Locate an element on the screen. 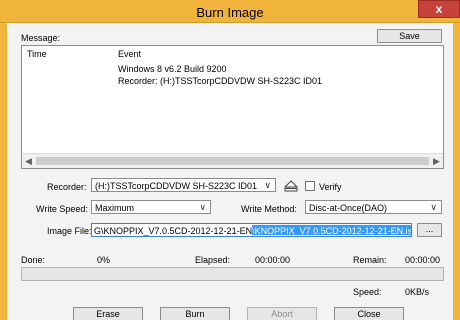 The width and height of the screenshot is (460, 320). horizontal-scrollbar: ◀ ▶ is located at coordinates (232, 160).